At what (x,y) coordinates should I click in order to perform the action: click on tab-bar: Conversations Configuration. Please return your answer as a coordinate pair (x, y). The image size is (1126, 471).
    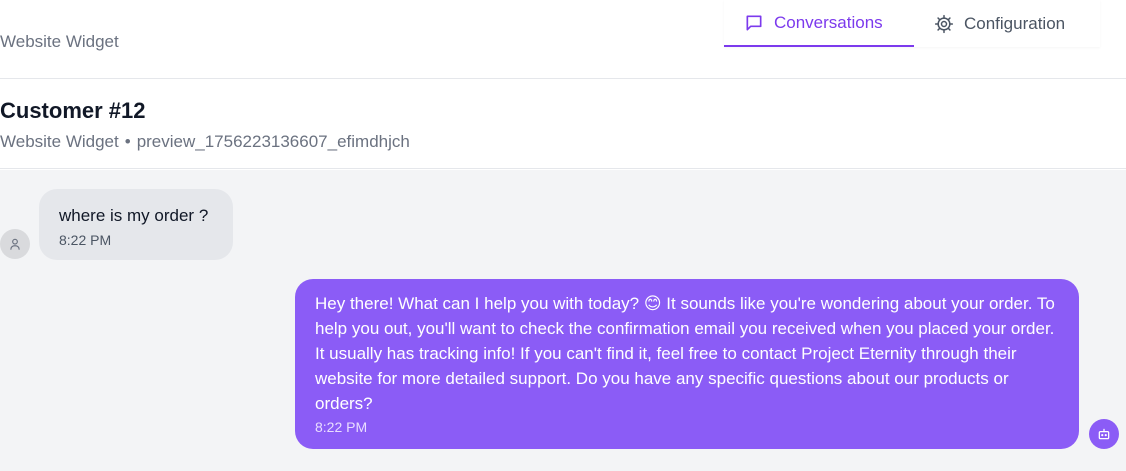
    Looking at the image, I should click on (912, 23).